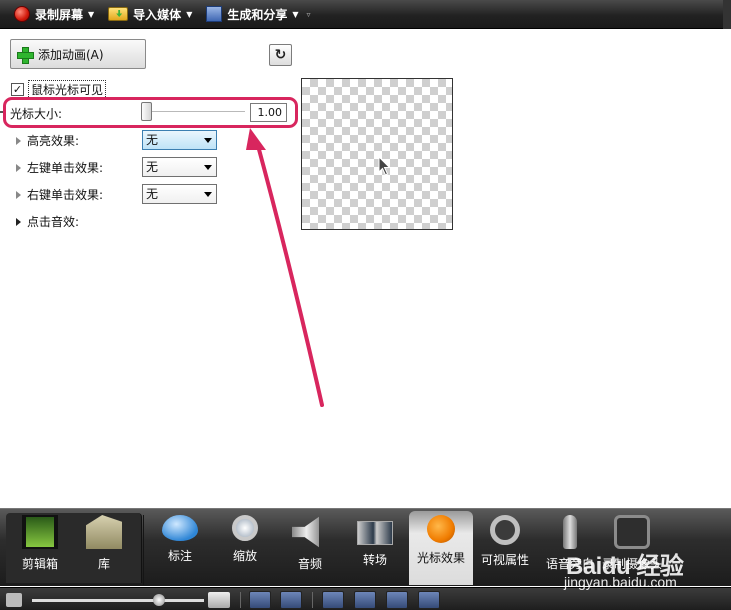 The height and width of the screenshot is (610, 731). What do you see at coordinates (118, 14) in the screenshot?
I see `import-folder-icon` at bounding box center [118, 14].